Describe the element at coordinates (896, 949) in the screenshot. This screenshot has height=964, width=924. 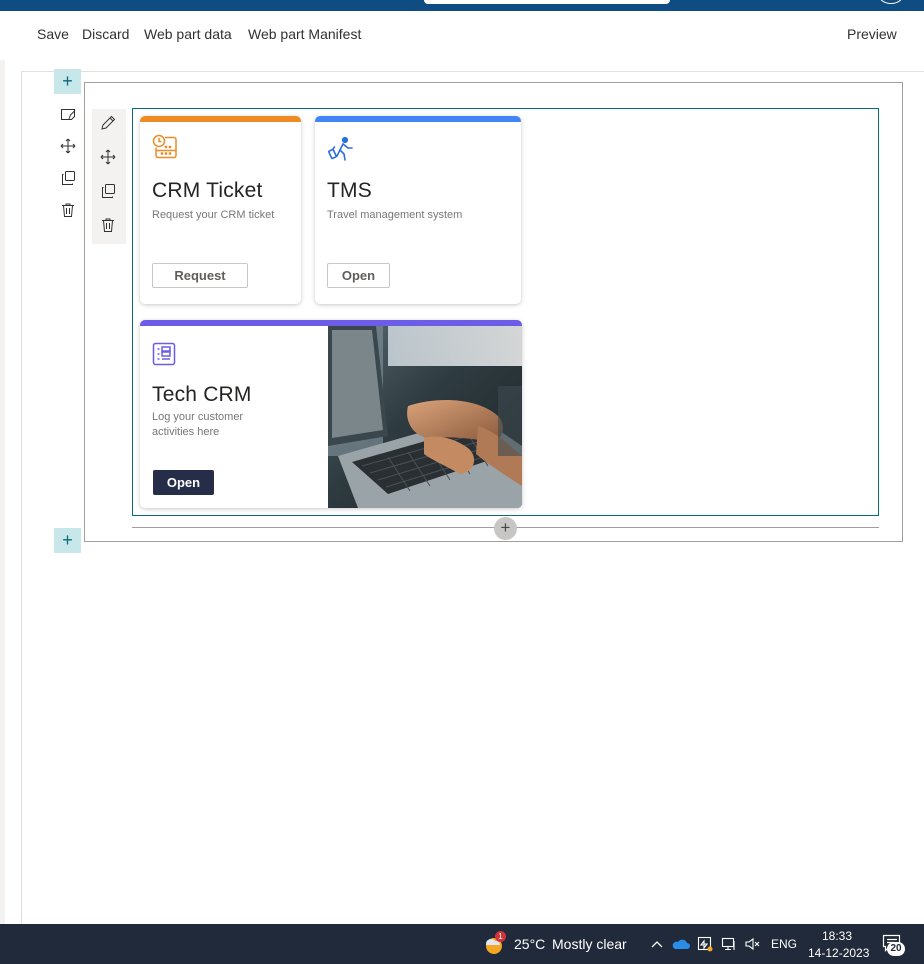
I see `notification-count: 20` at that location.